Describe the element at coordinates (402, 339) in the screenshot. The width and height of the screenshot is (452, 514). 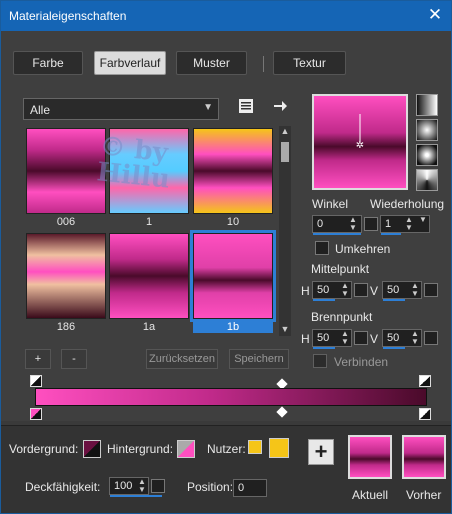
I see `brenn-v-input: 50 ▲ ▼` at that location.